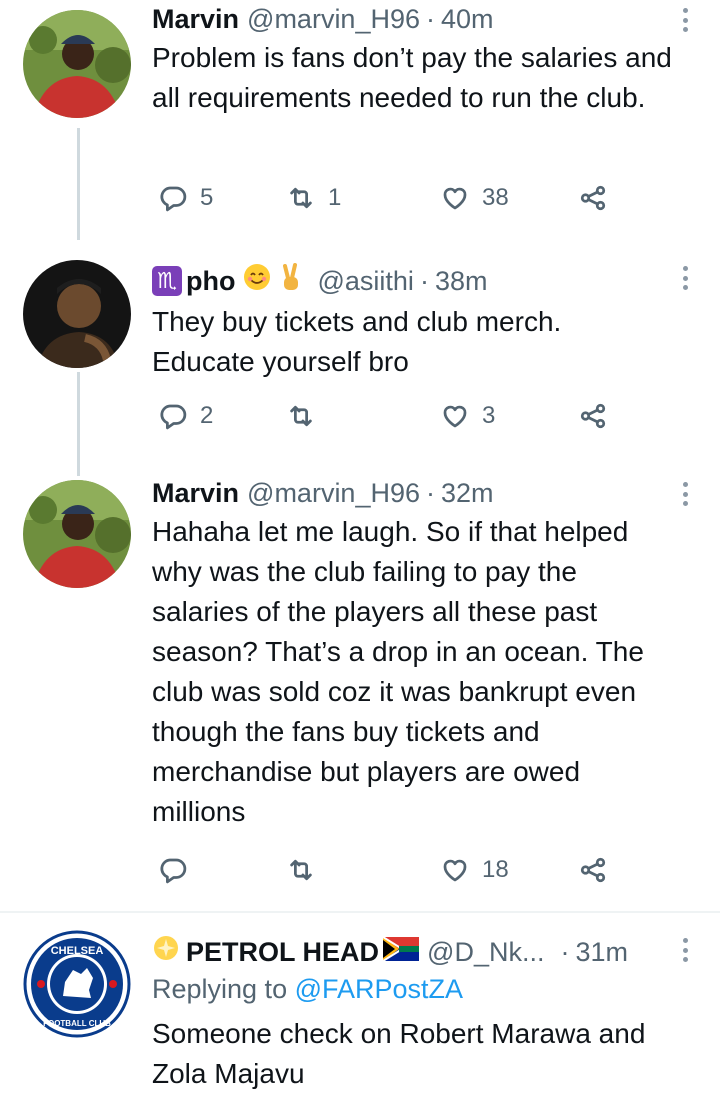 This screenshot has height=1105, width=720. I want to click on smiling-face-icon, so click(257, 281).